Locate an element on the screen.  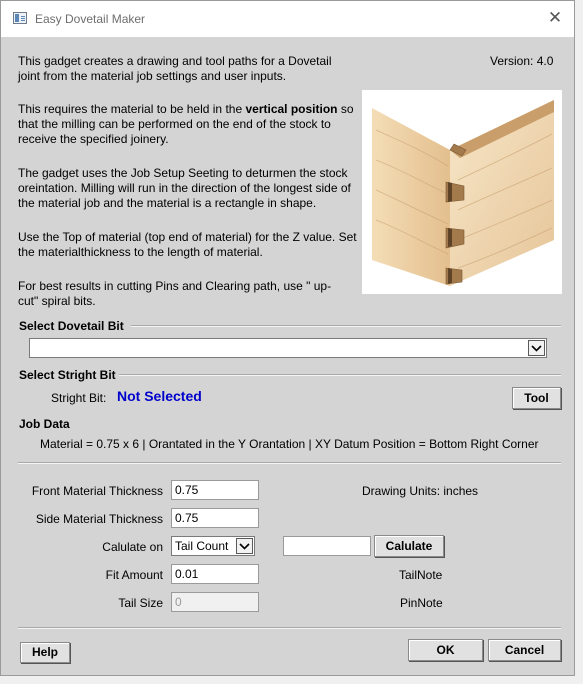
stright-bit-value: Not Selected is located at coordinates (159, 396).